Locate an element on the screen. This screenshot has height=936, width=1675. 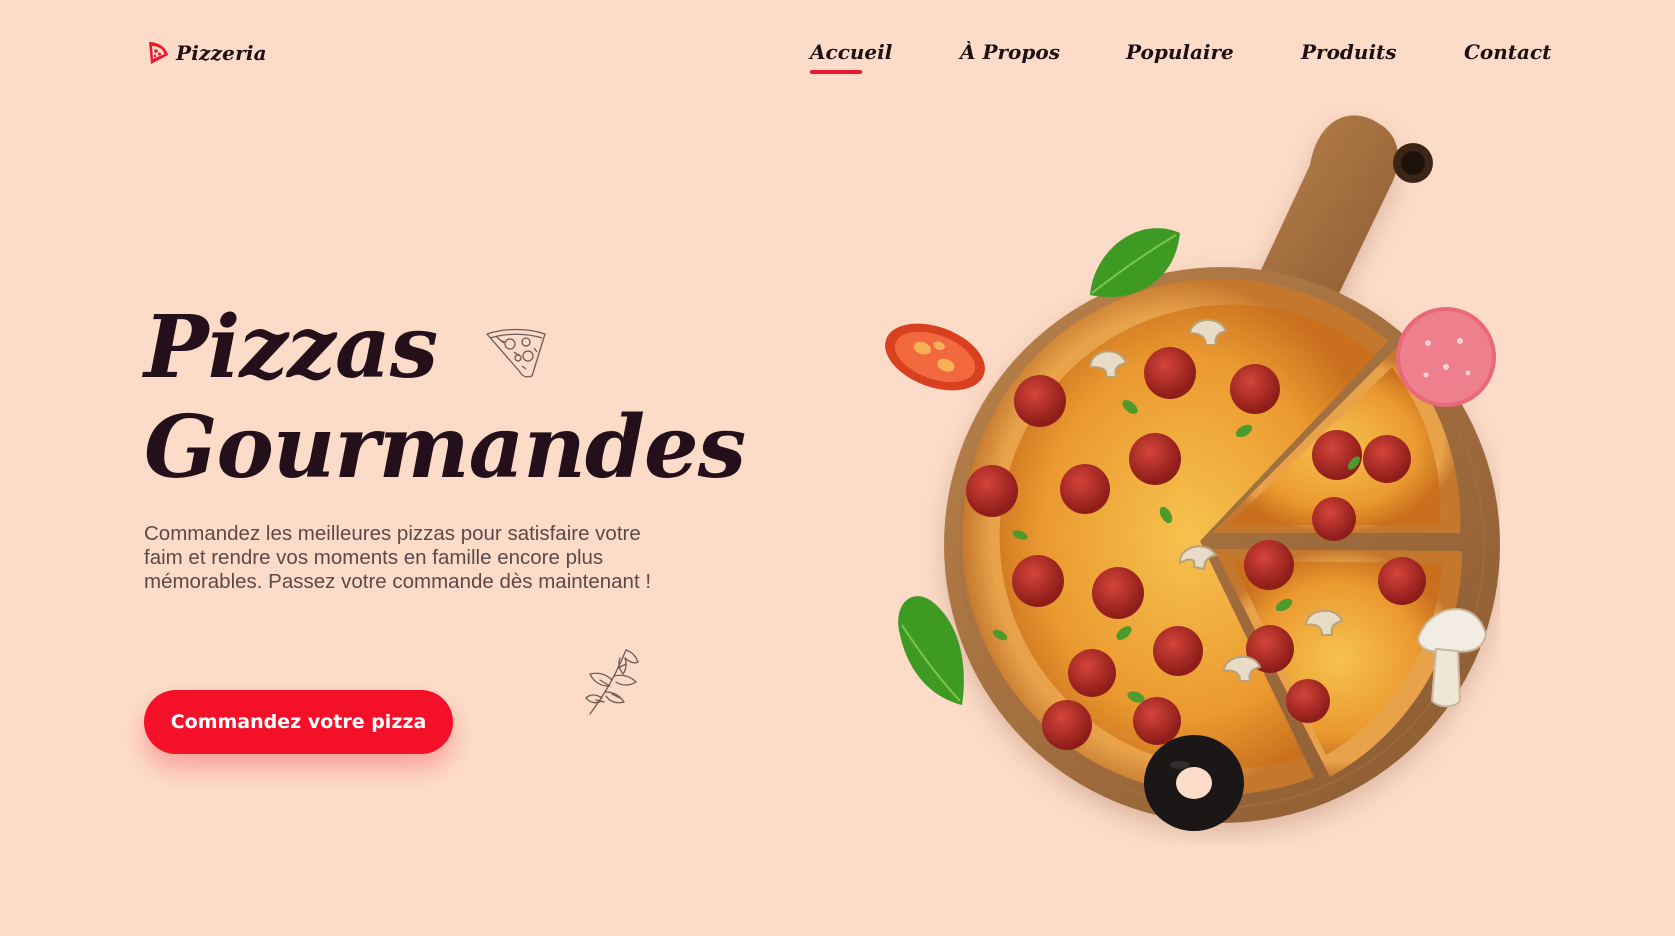
nav-produits: Produits is located at coordinates (1349, 57).